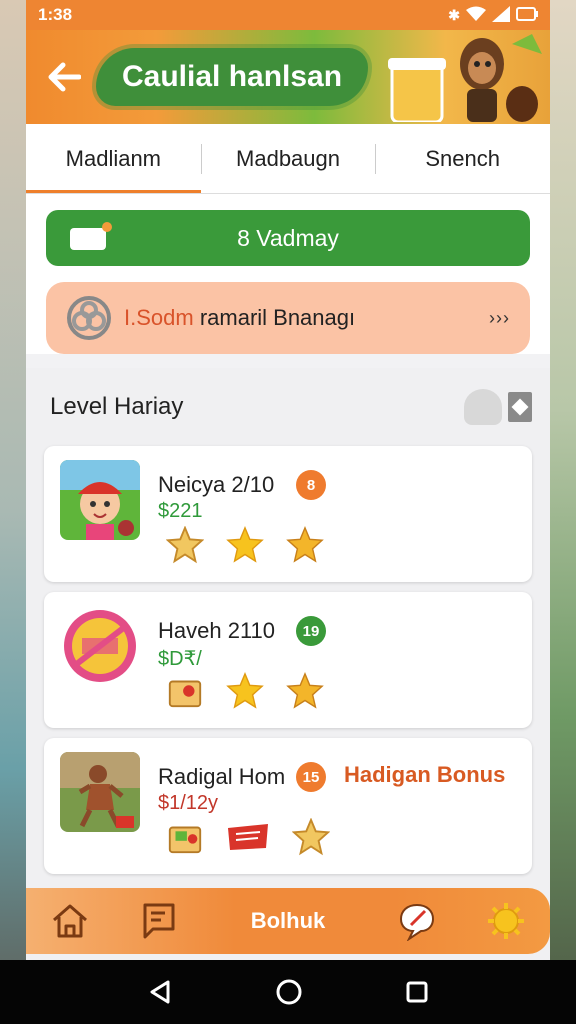  Describe the element at coordinates (288, 407) in the screenshot. I see `section-header: Level Hariay` at that location.